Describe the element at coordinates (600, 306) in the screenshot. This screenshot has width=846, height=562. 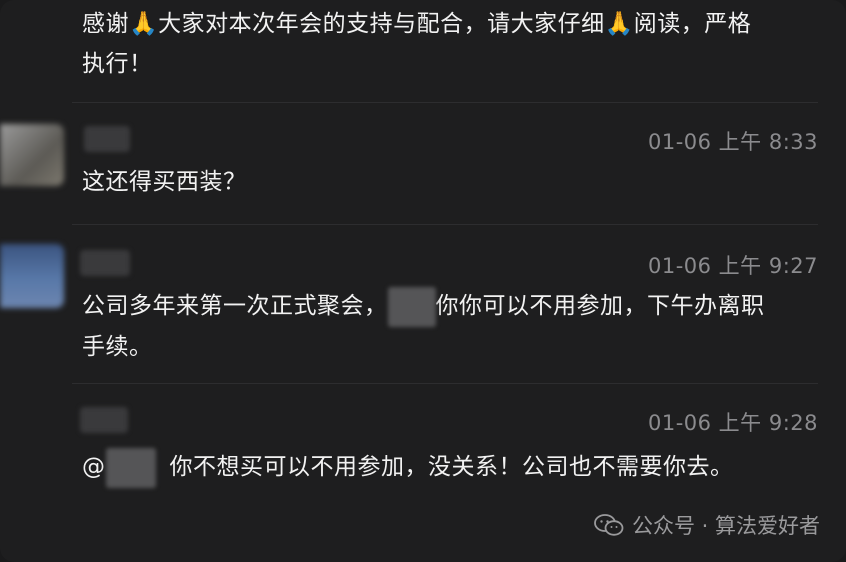
I see `message-text: 你你可以不用参加，下午办离职` at that location.